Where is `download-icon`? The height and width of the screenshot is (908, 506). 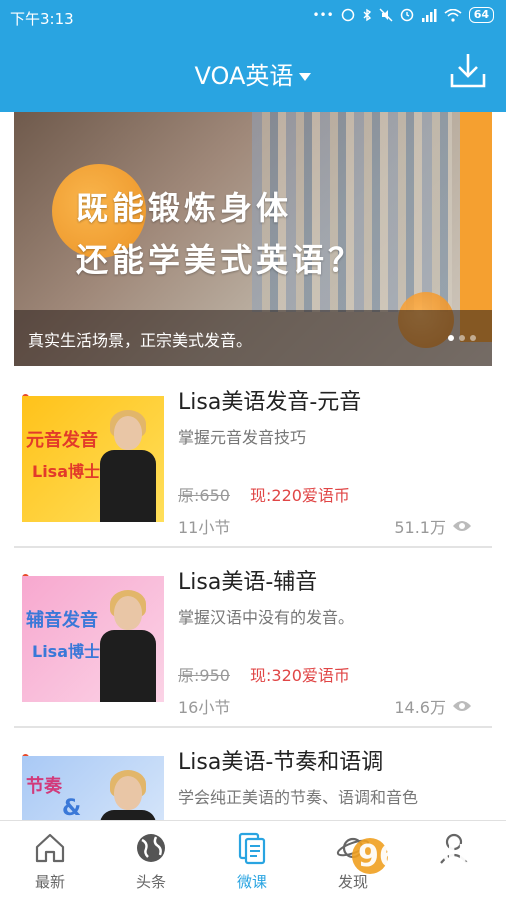 download-icon is located at coordinates (468, 71).